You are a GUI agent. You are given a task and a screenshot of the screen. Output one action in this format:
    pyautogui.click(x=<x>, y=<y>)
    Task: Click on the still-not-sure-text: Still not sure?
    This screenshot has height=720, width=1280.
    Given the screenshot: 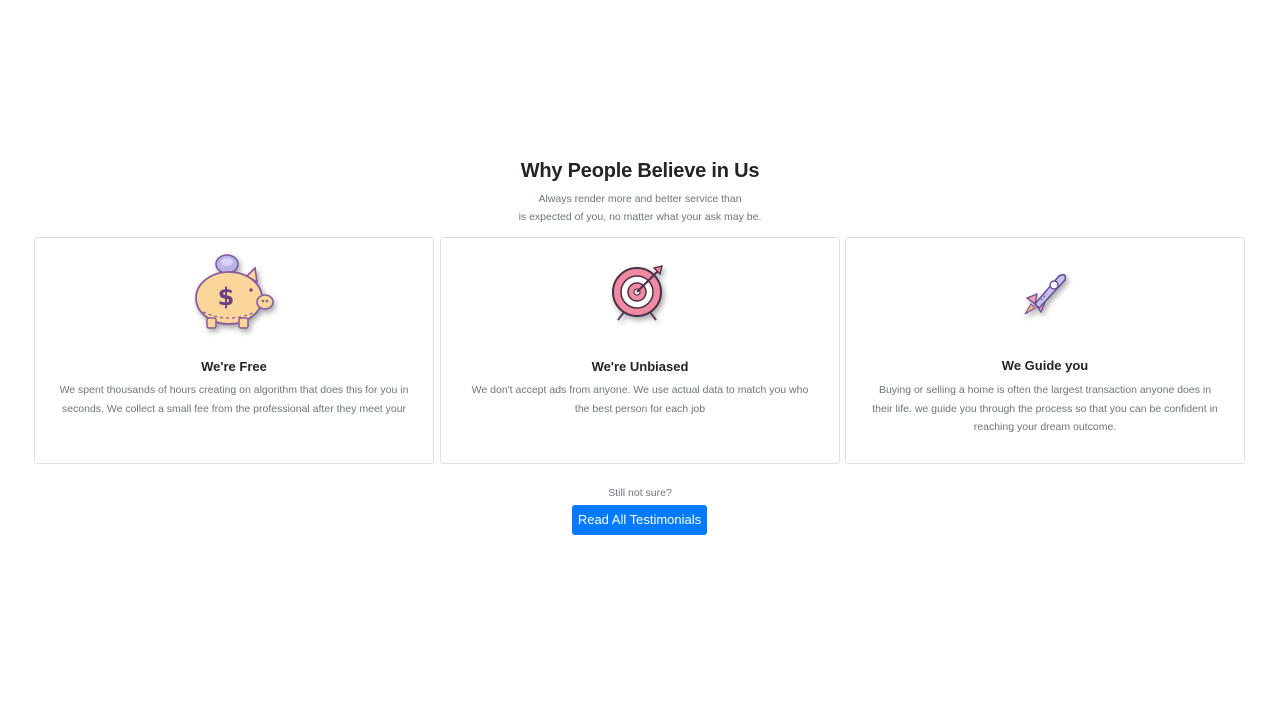 What is the action you would take?
    pyautogui.click(x=640, y=493)
    